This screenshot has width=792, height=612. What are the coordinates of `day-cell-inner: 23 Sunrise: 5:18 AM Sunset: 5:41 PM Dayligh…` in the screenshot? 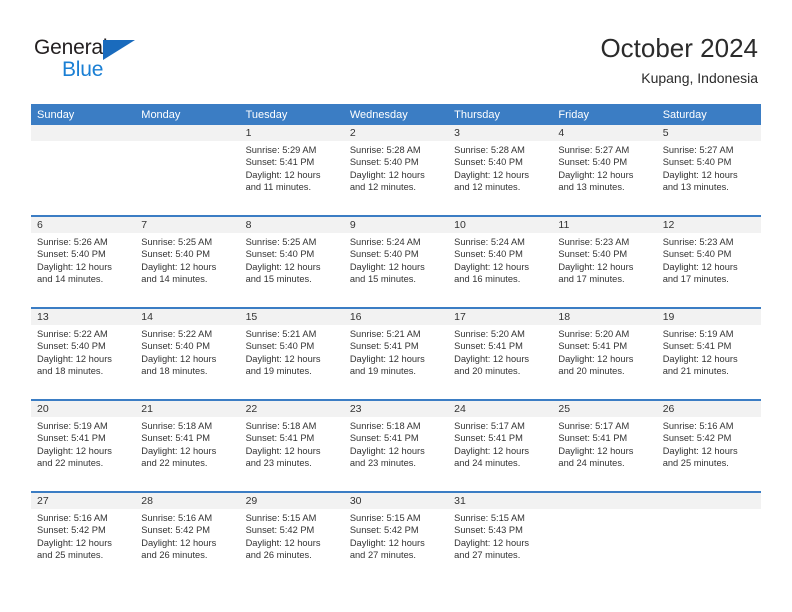 It's located at (396, 446).